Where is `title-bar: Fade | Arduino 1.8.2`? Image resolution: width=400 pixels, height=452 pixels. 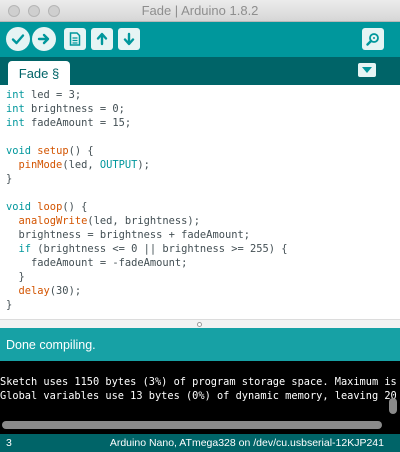
title-bar: Fade | Arduino 1.8.2 is located at coordinates (200, 11).